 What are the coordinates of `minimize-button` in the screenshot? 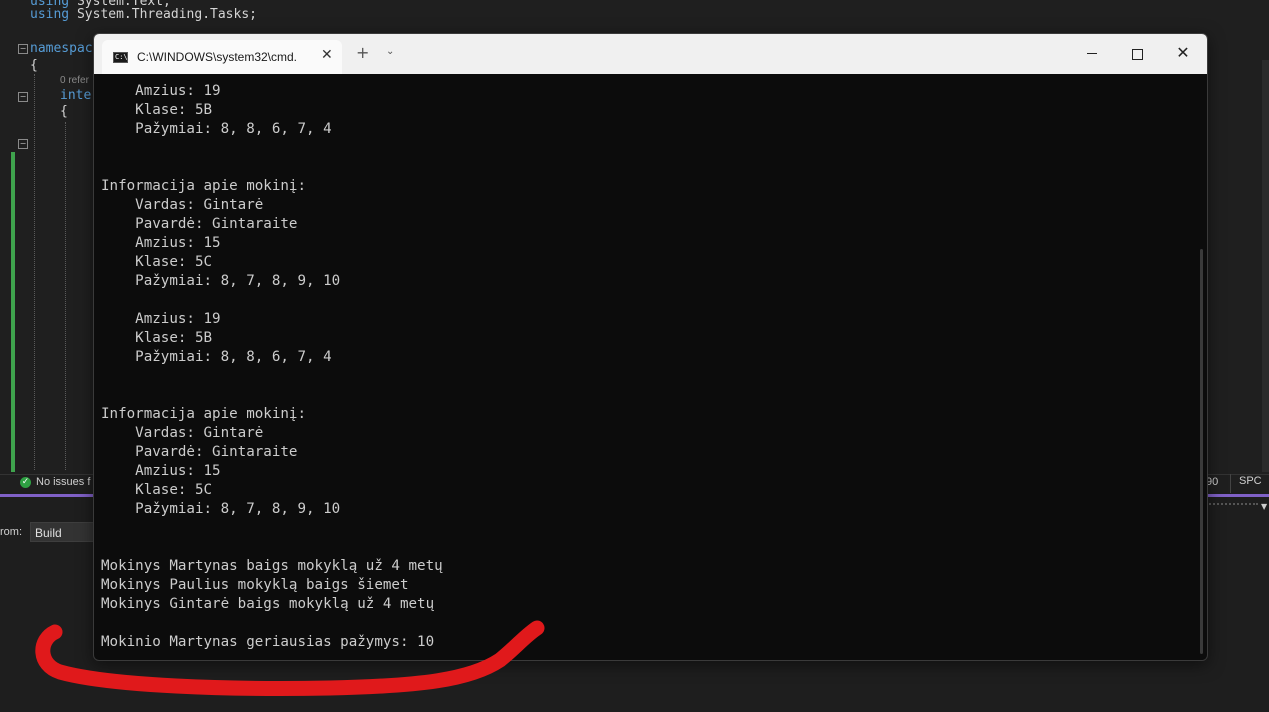 It's located at (1092, 54).